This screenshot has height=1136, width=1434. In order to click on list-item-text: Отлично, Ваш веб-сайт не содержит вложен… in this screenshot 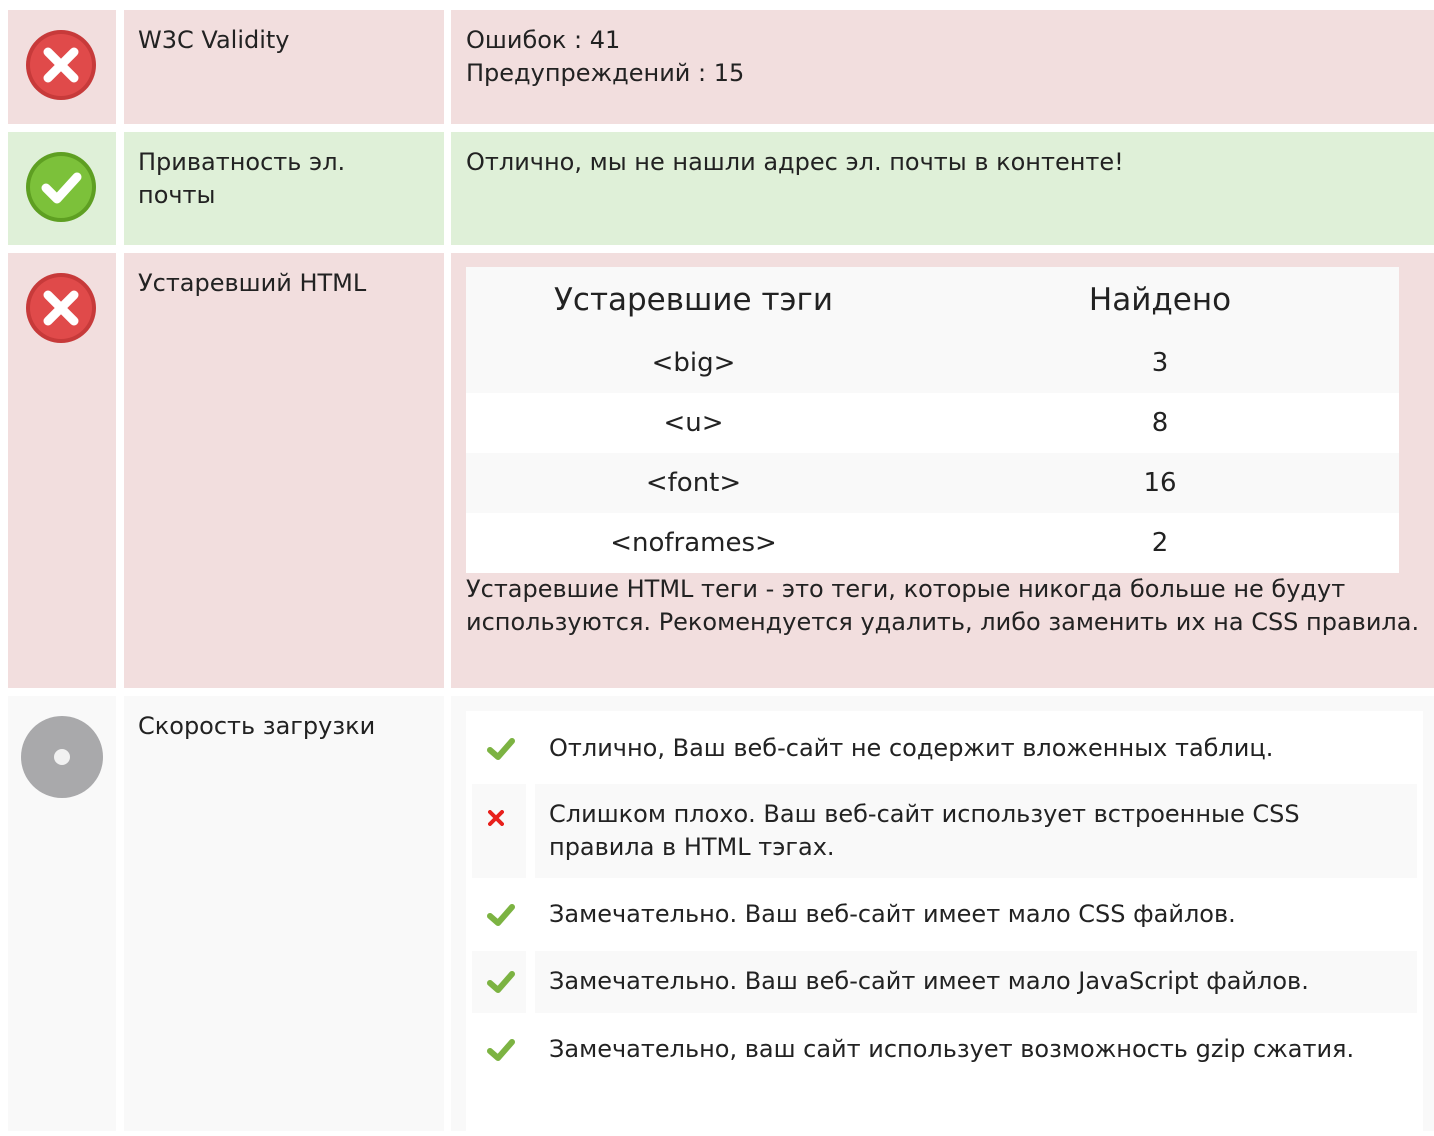, I will do `click(911, 748)`.